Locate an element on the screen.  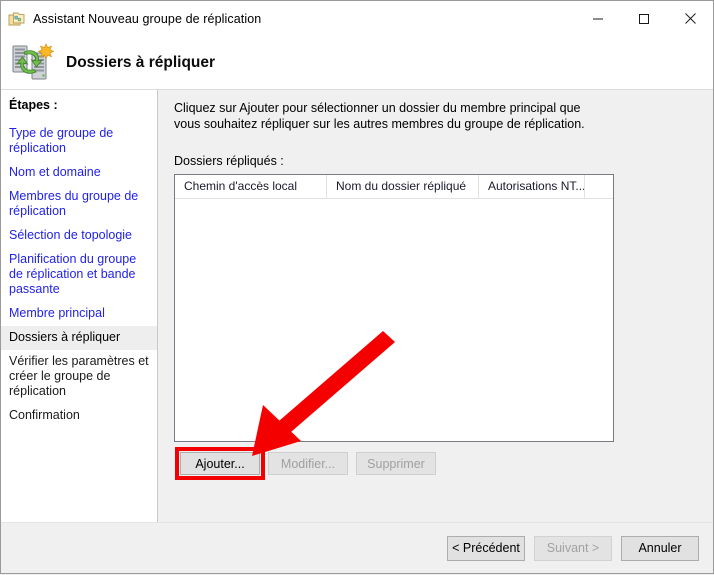
window-title: Assistant Nouveau groupe de réplication is located at coordinates (147, 18).